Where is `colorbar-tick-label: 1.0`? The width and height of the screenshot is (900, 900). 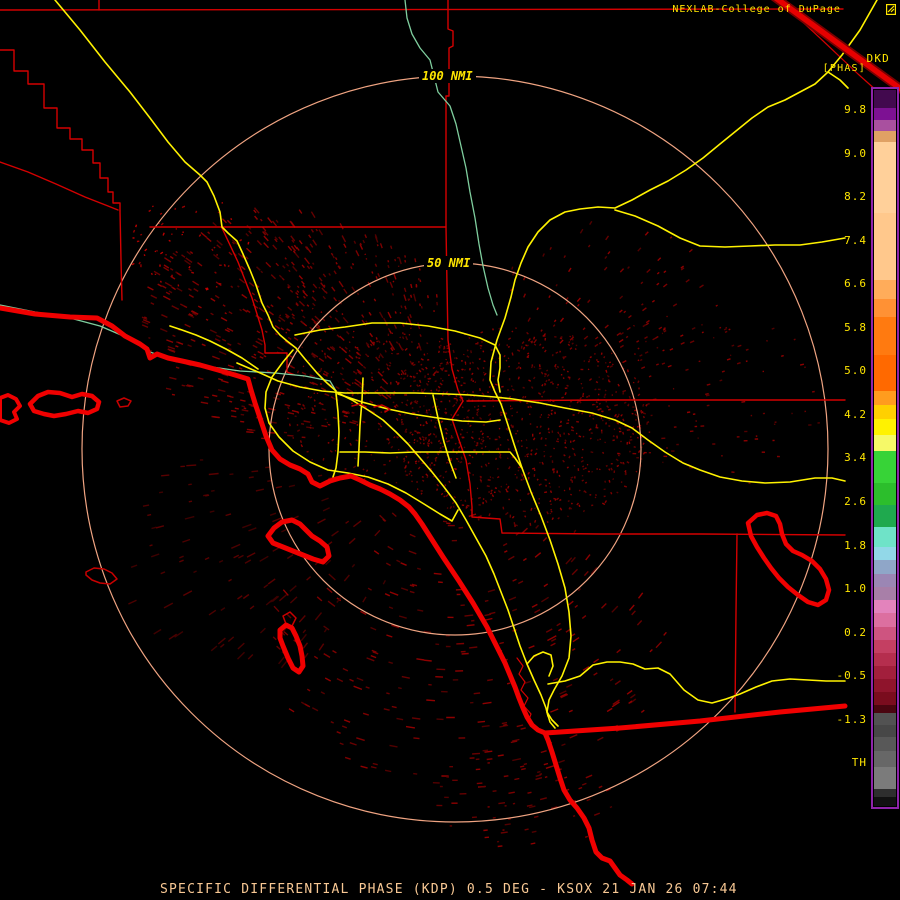 colorbar-tick-label: 1.0 is located at coordinates (855, 588).